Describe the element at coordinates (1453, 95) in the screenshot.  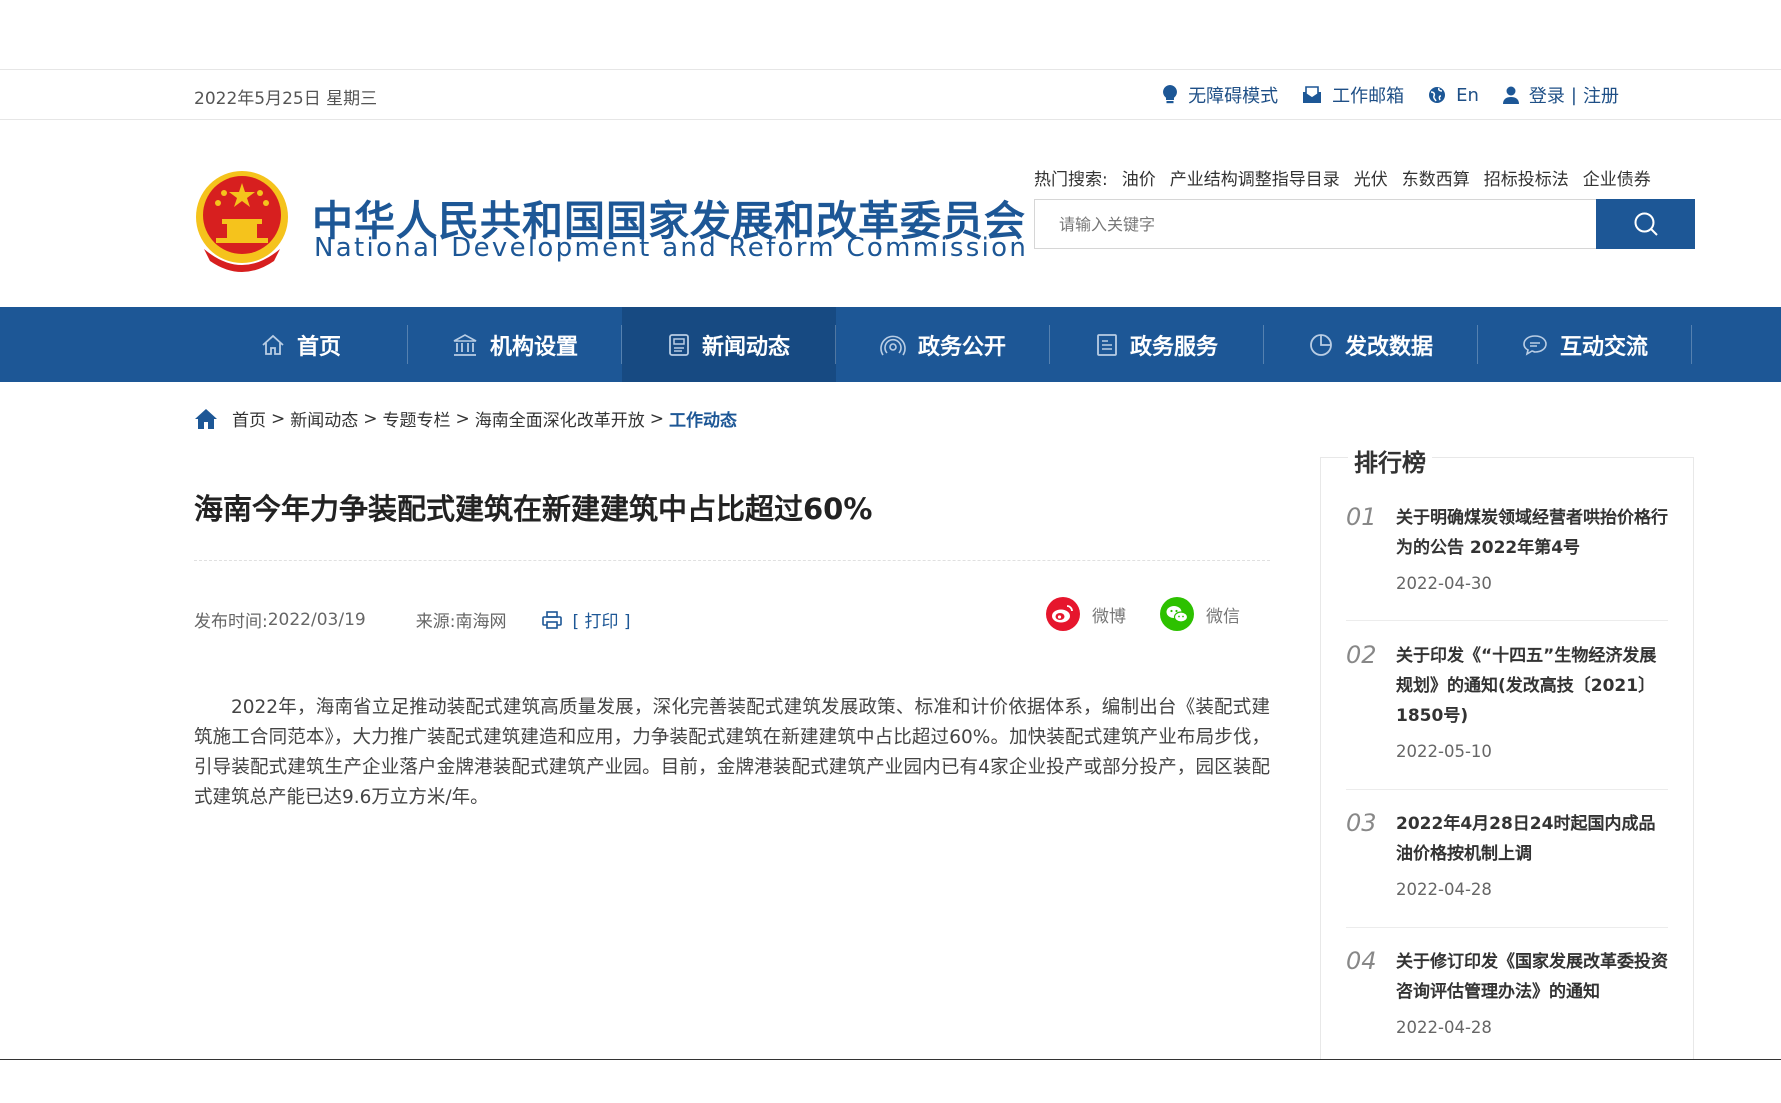
I see `english-link: En` at that location.